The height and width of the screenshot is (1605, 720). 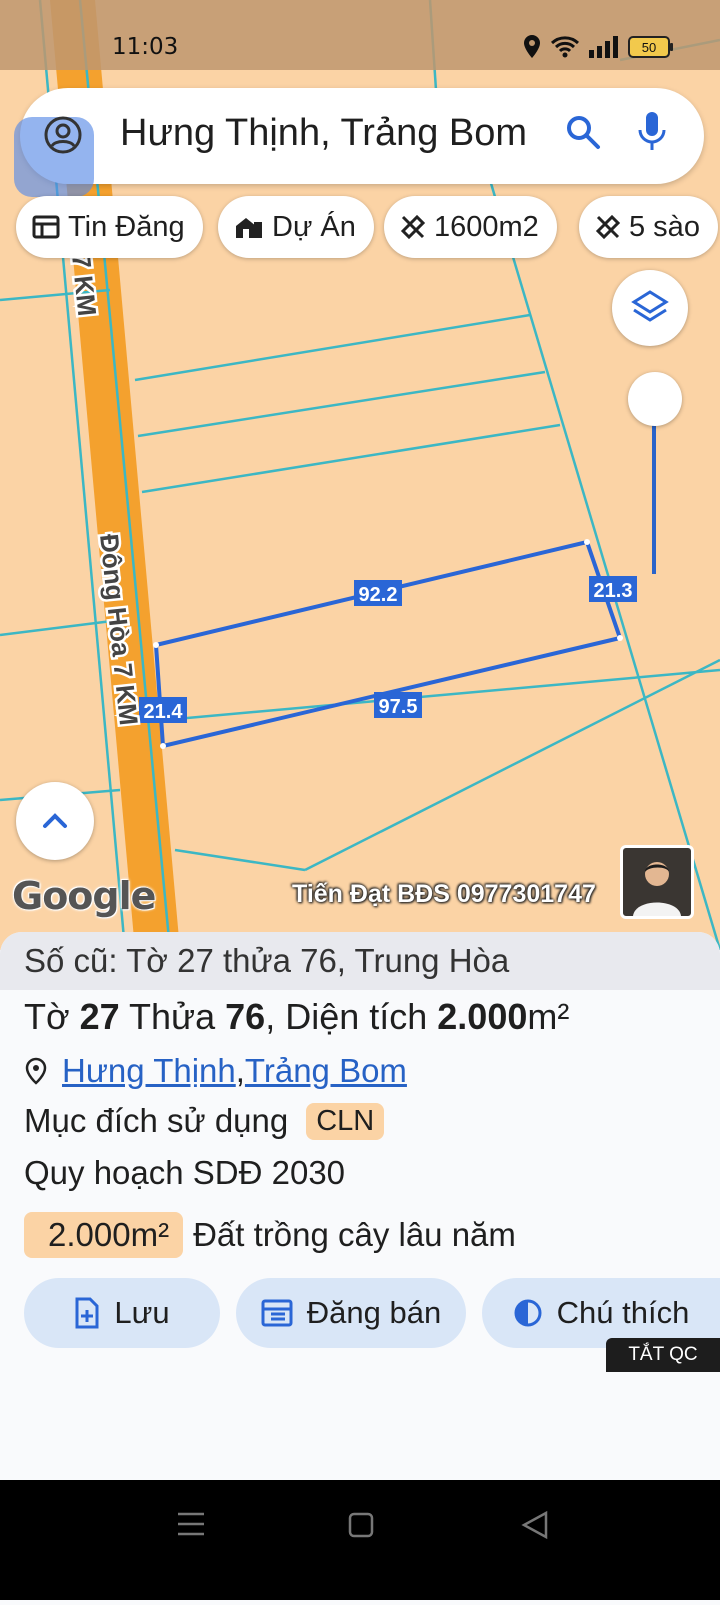 What do you see at coordinates (657, 889) in the screenshot?
I see `avatar-photo` at bounding box center [657, 889].